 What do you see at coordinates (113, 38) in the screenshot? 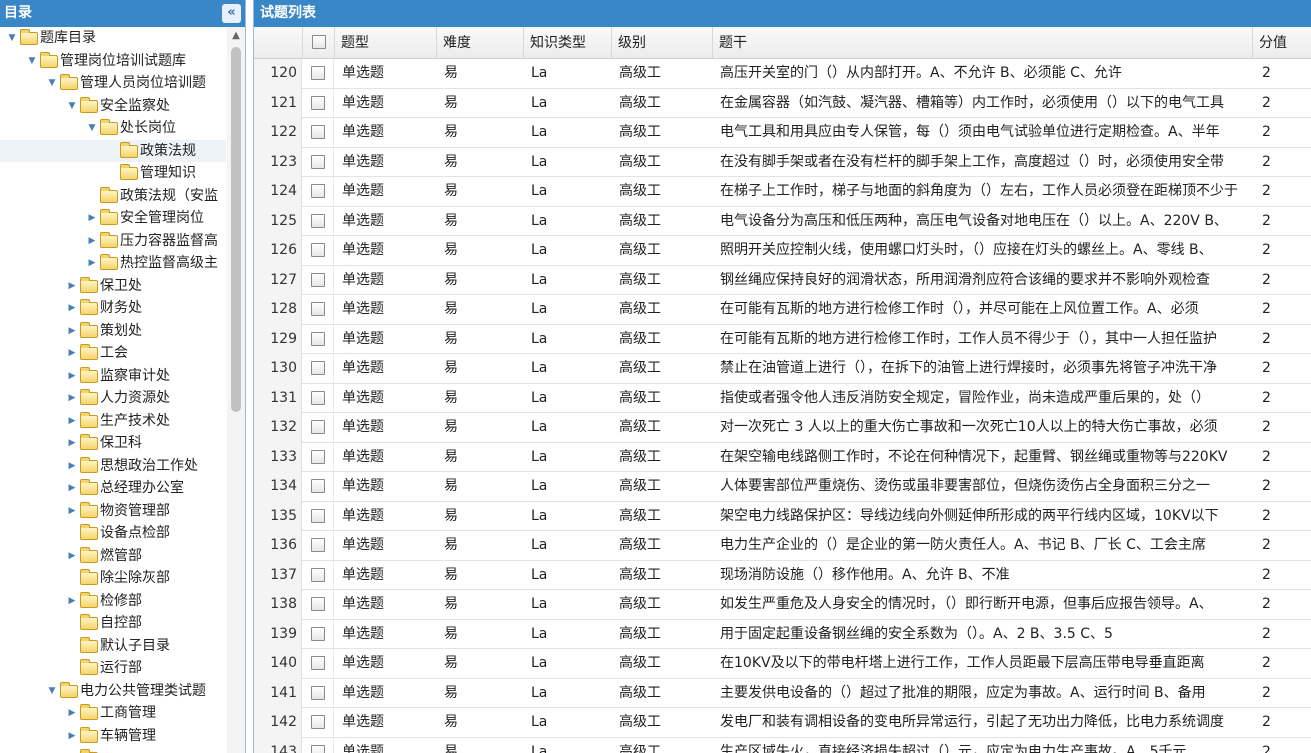
I see `tree-node: ▼ 题库目录` at bounding box center [113, 38].